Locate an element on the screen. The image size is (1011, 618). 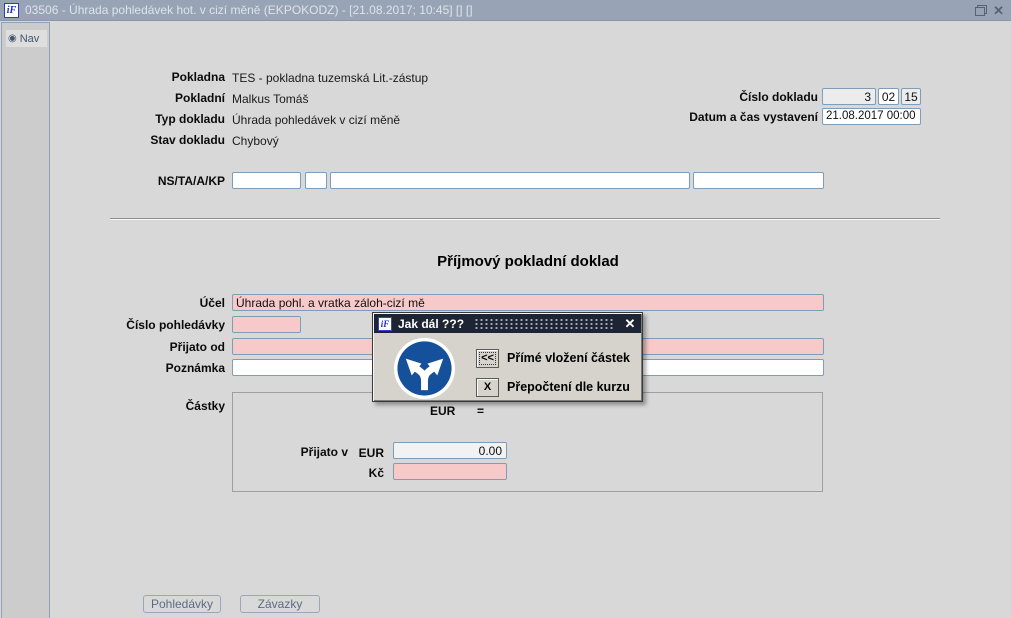
pokladni-value: Malkus Tomáš is located at coordinates (270, 99).